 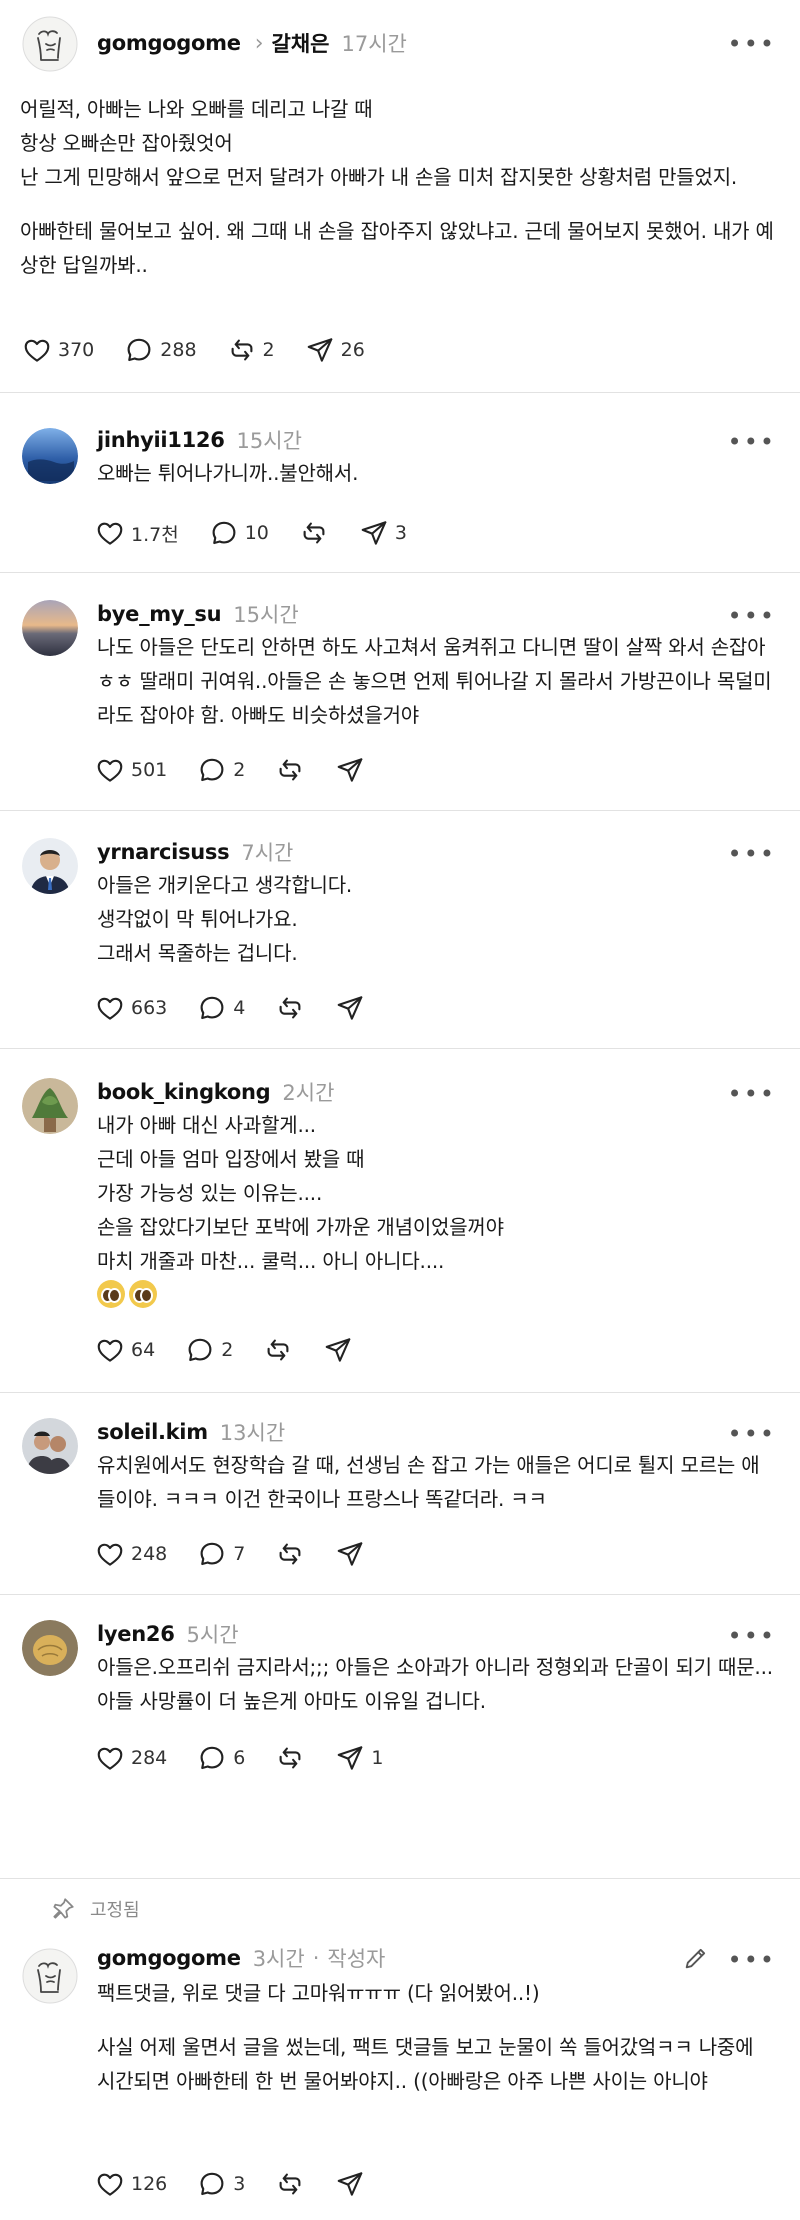 I want to click on like-button: 284, so click(x=131, y=1758).